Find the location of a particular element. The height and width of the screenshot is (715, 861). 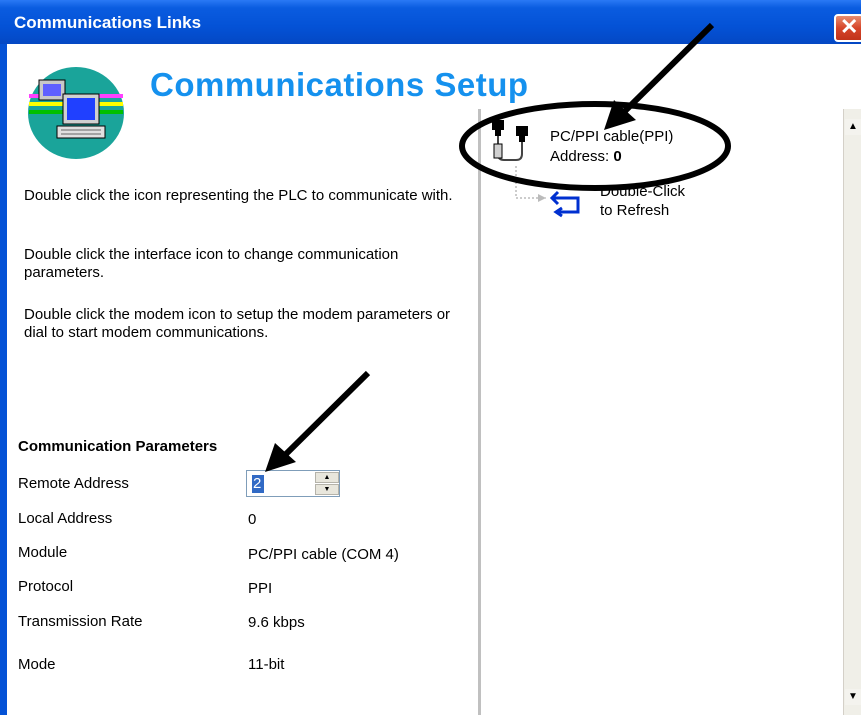

spin-down-icon: ▼ is located at coordinates (327, 489).